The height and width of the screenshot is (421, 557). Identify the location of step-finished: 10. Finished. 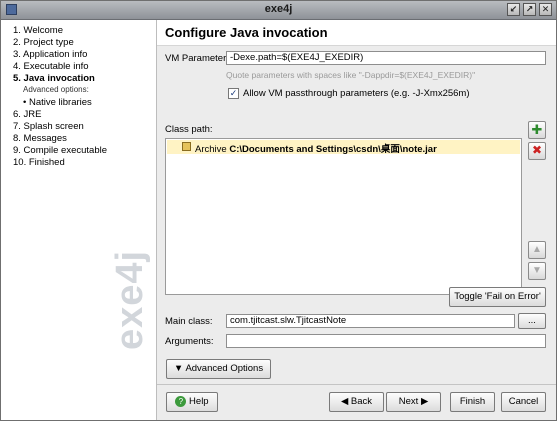
(39, 162).